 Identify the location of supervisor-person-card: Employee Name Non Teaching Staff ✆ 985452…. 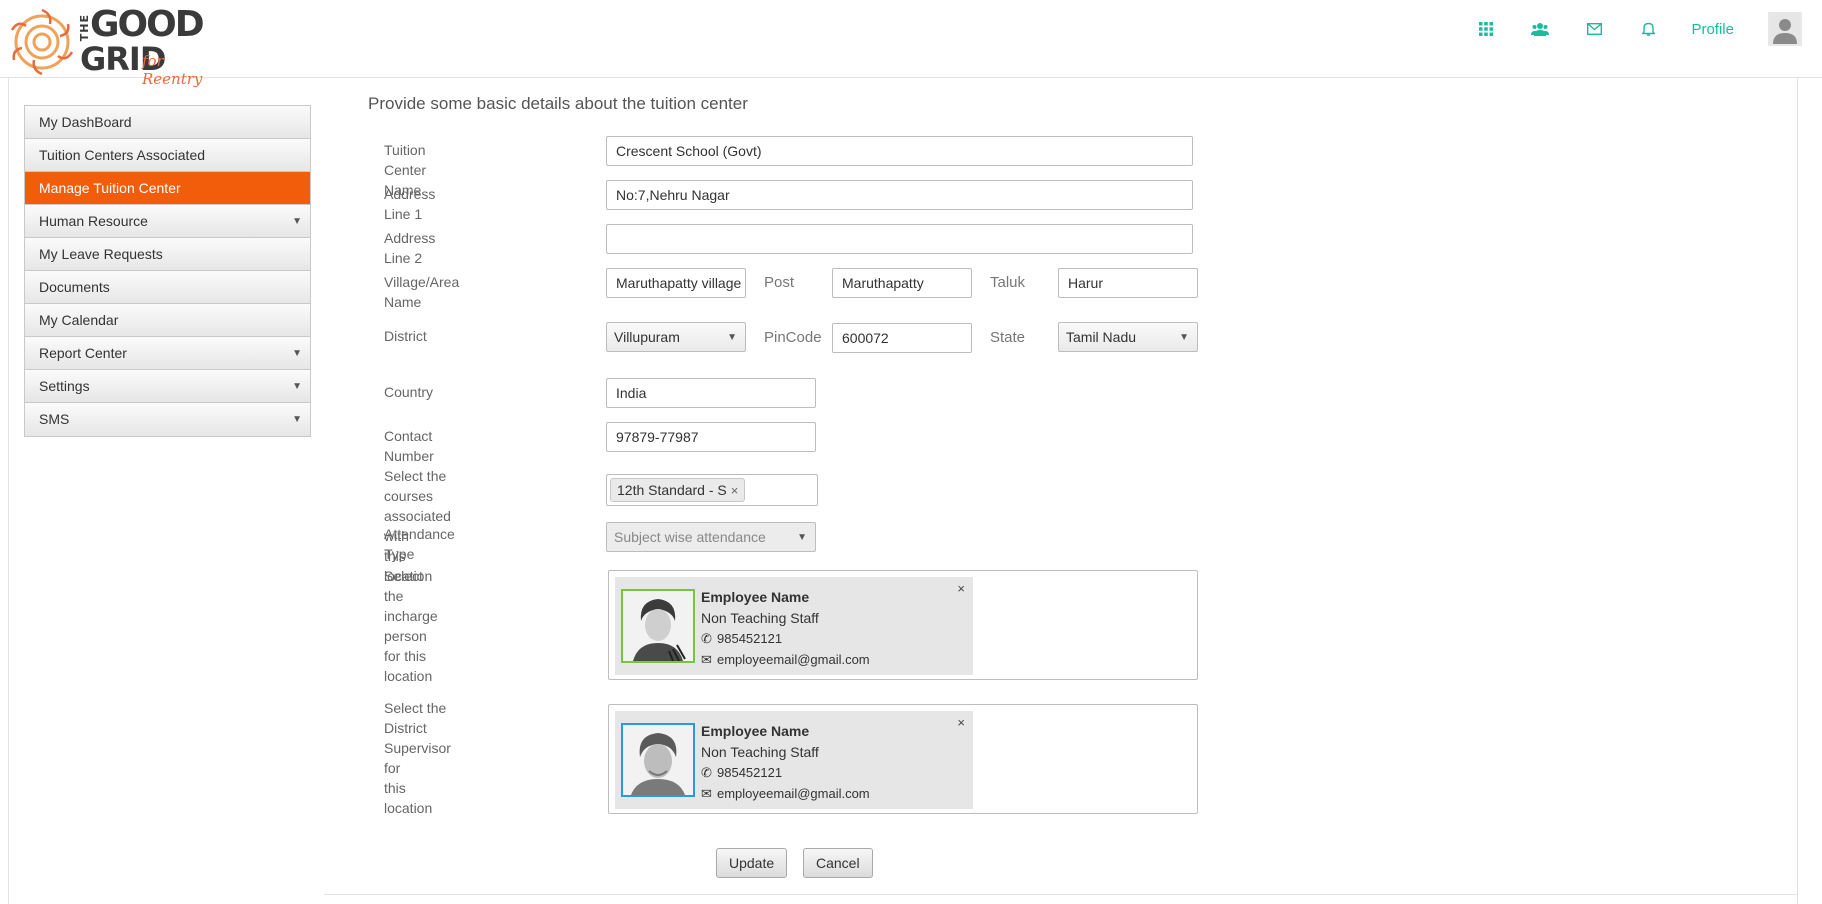
(794, 760).